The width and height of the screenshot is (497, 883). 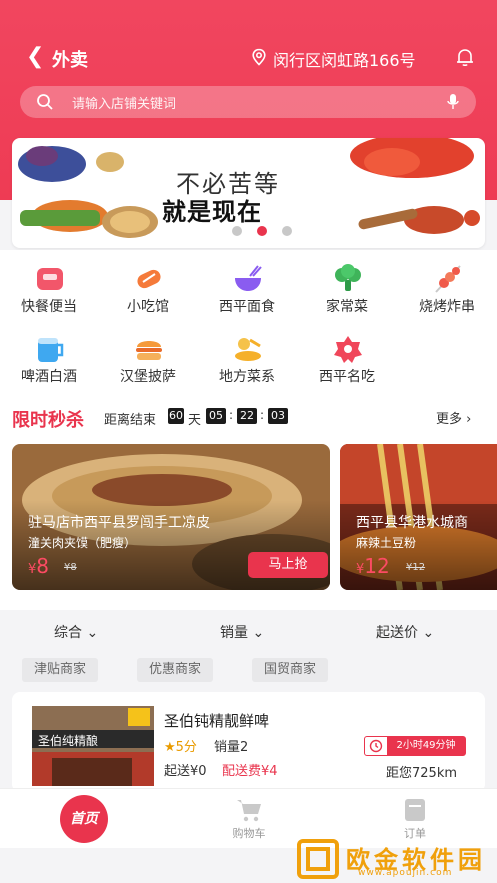 What do you see at coordinates (278, 416) in the screenshot?
I see `countdown-seconds: 03` at bounding box center [278, 416].